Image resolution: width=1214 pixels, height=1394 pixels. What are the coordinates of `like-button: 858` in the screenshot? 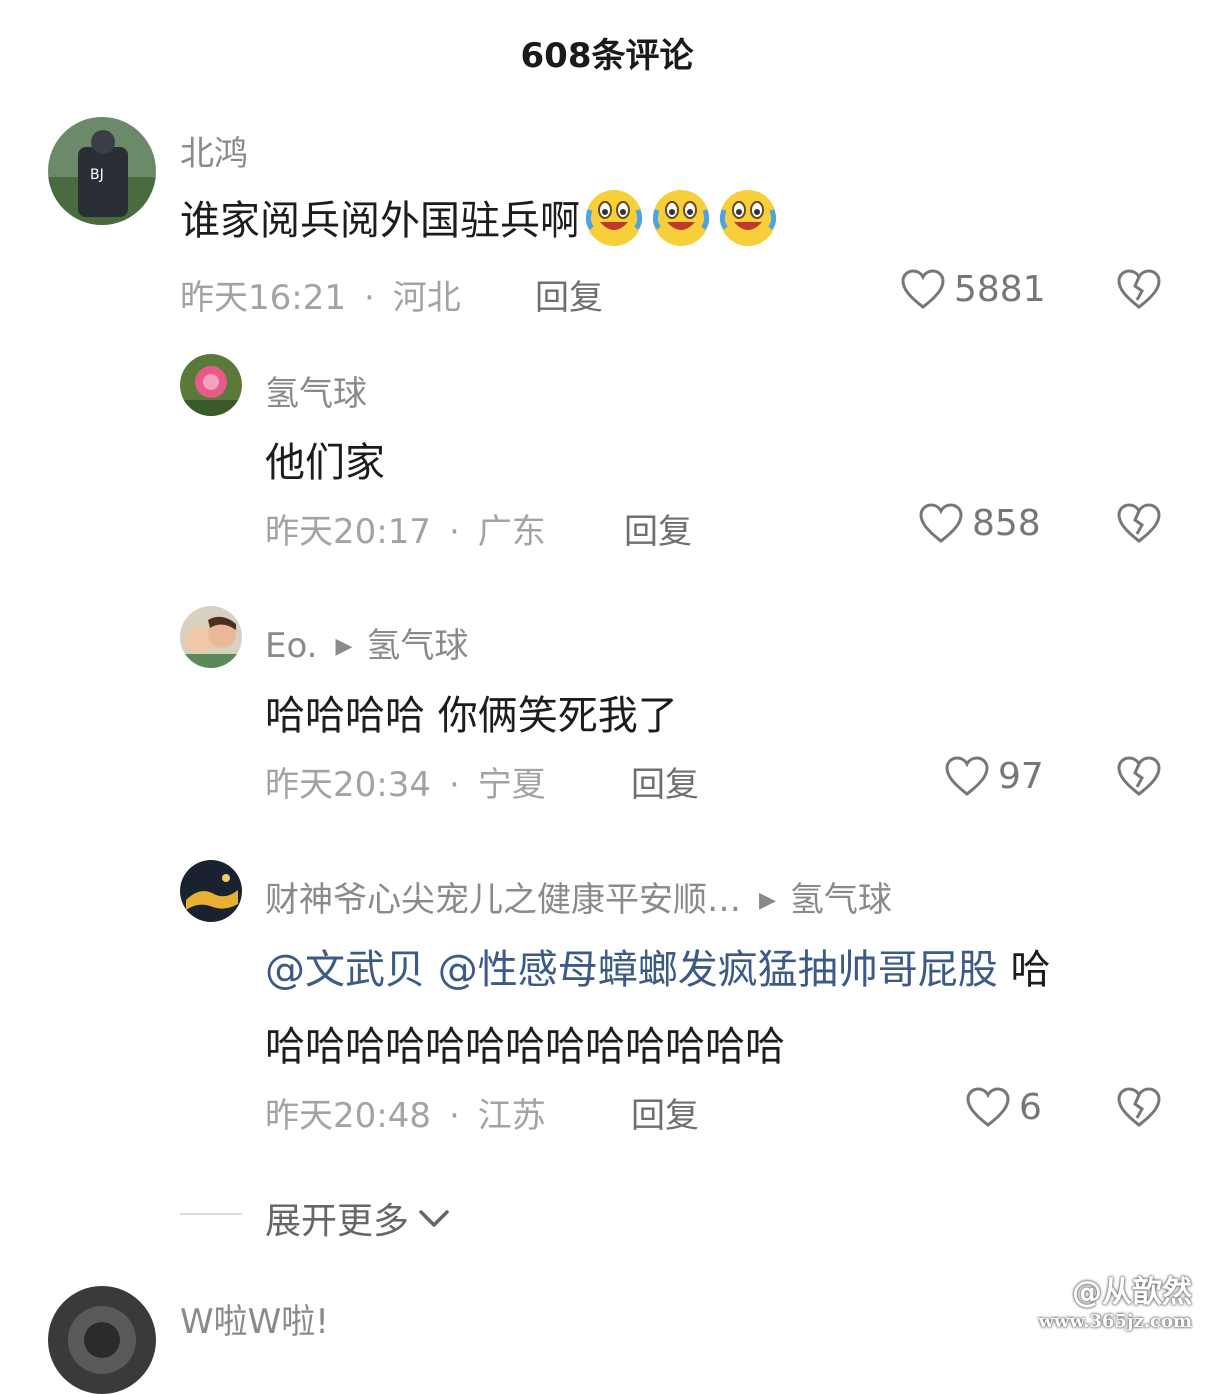 It's located at (979, 523).